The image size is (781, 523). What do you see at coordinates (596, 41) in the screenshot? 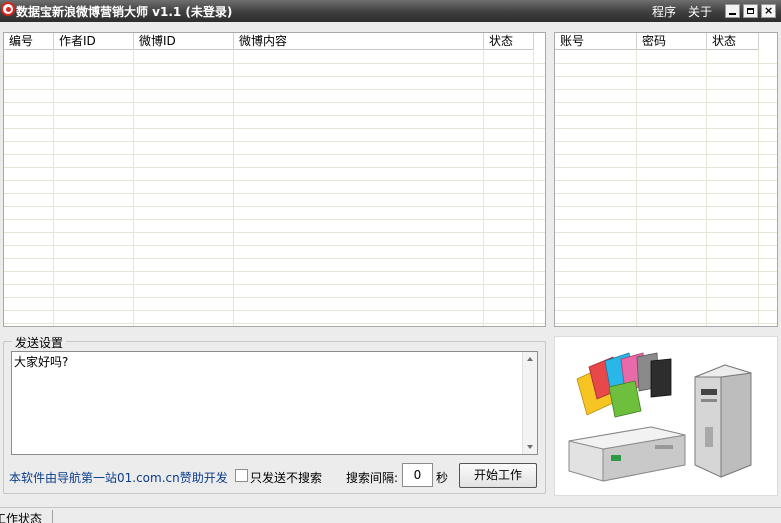
I see `column-header-account: 账号` at bounding box center [596, 41].